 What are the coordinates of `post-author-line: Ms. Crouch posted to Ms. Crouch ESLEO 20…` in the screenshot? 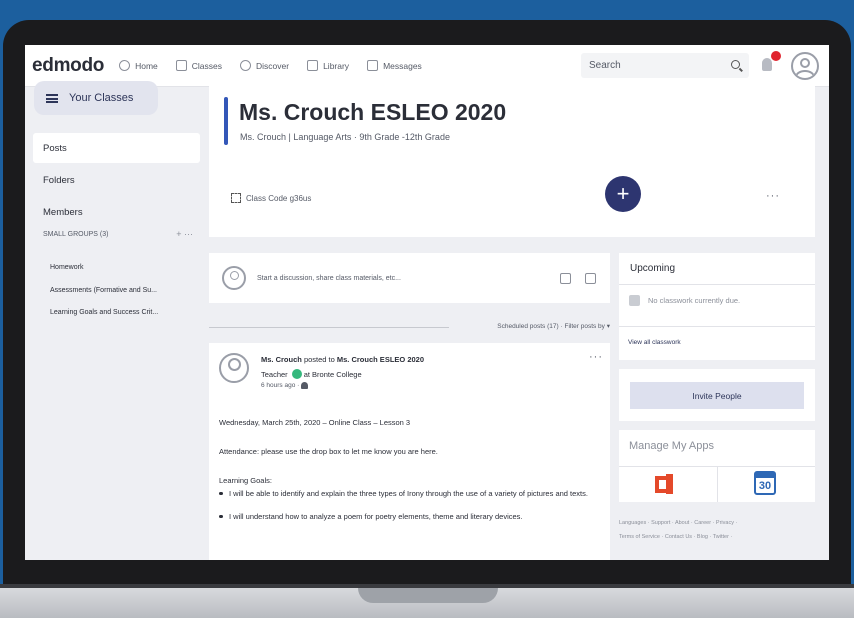 It's located at (342, 359).